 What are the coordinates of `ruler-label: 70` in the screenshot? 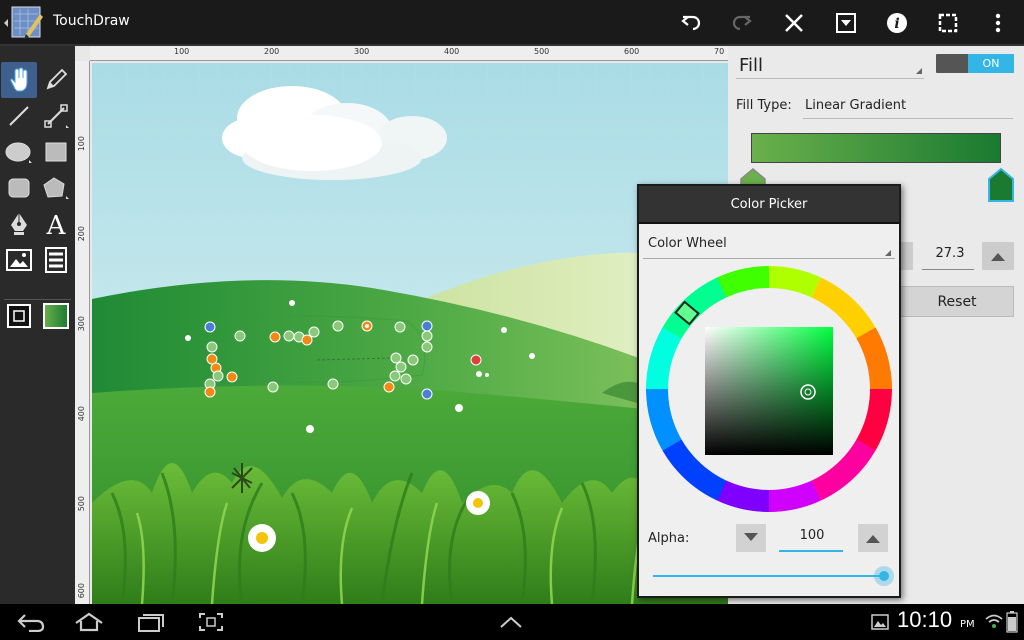 It's located at (719, 51).